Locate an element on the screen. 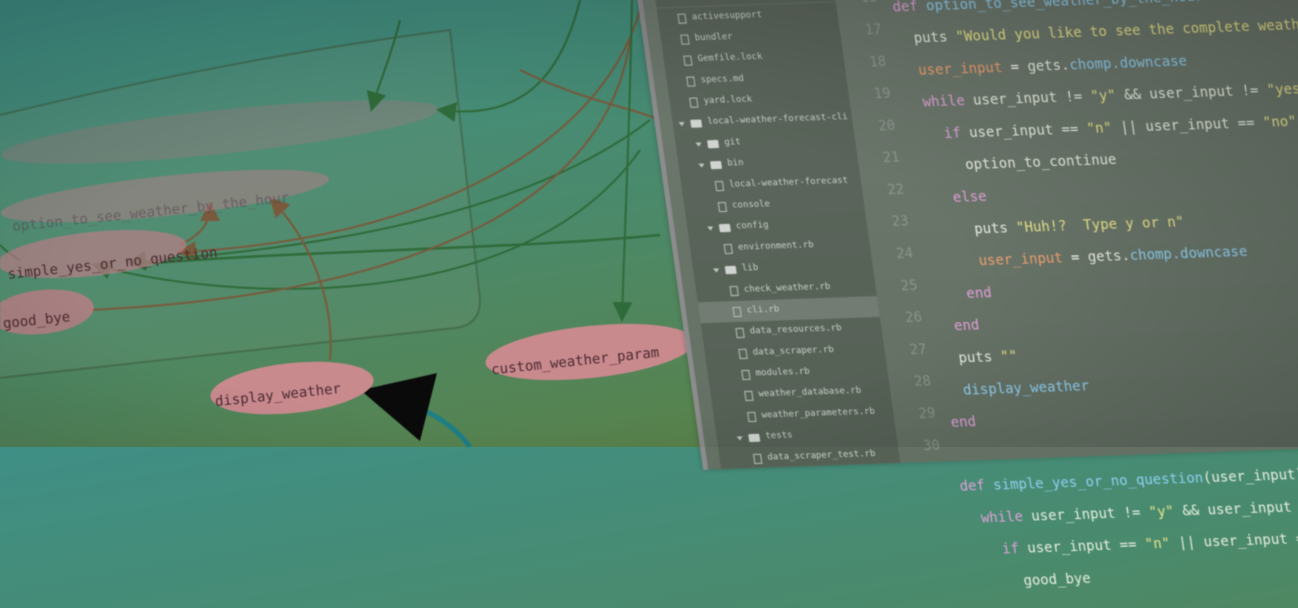 The width and height of the screenshot is (1298, 608). tree-item-label: specs.md is located at coordinates (722, 79).